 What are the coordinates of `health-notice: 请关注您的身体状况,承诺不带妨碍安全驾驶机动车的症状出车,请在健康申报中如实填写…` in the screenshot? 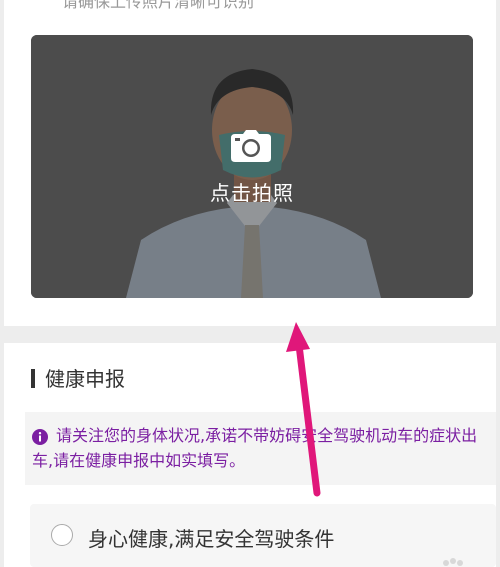 It's located at (260, 448).